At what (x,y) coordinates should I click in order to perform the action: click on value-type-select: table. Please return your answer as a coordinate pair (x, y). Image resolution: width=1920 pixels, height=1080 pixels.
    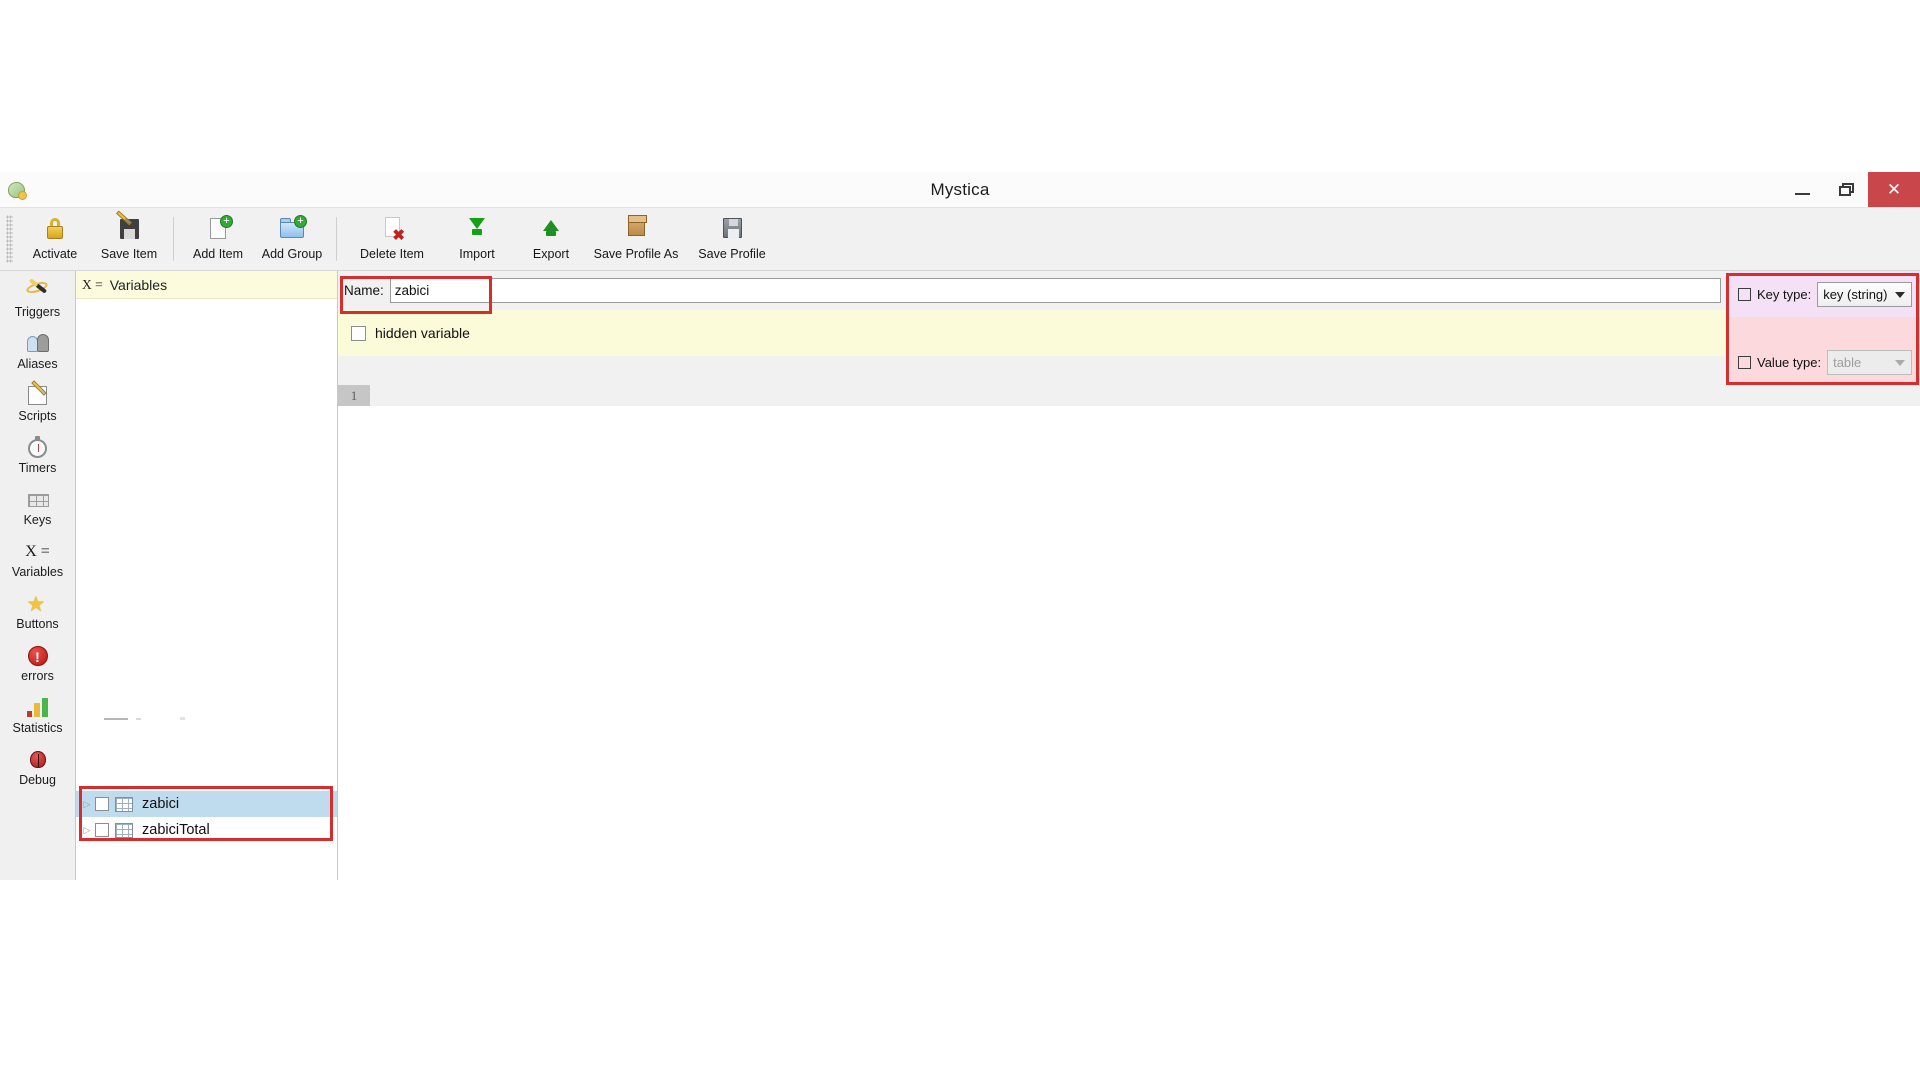
    Looking at the image, I should click on (1869, 362).